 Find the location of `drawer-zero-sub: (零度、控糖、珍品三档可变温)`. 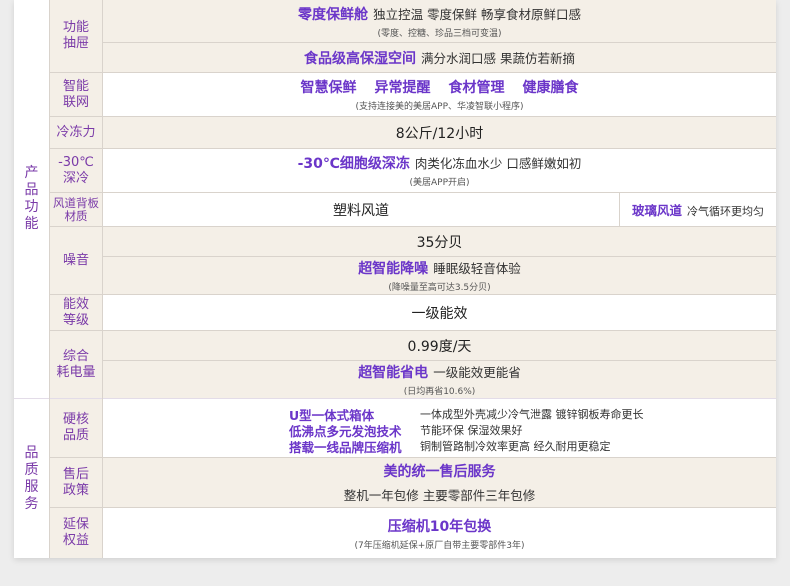

drawer-zero-sub: (零度、控糖、珍品三档可变温) is located at coordinates (439, 33).